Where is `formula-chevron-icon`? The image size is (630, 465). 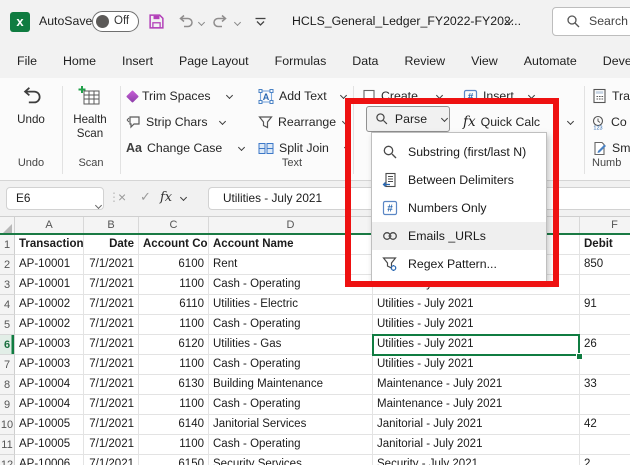
formula-chevron-icon is located at coordinates (184, 198).